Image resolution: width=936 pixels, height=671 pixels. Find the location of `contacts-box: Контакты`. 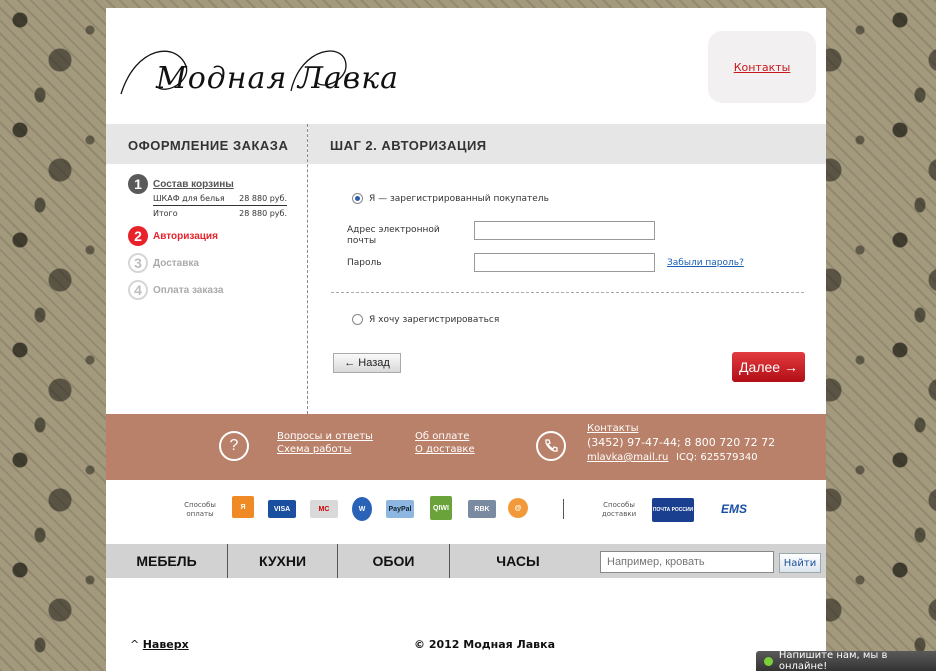

contacts-box: Контакты is located at coordinates (762, 67).